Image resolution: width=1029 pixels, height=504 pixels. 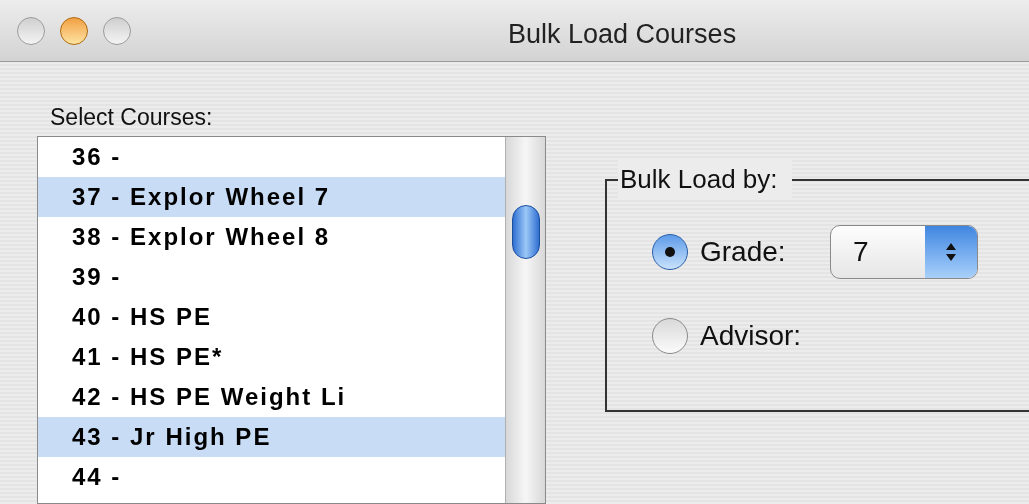 What do you see at coordinates (74, 30) in the screenshot?
I see `minimize-button` at bounding box center [74, 30].